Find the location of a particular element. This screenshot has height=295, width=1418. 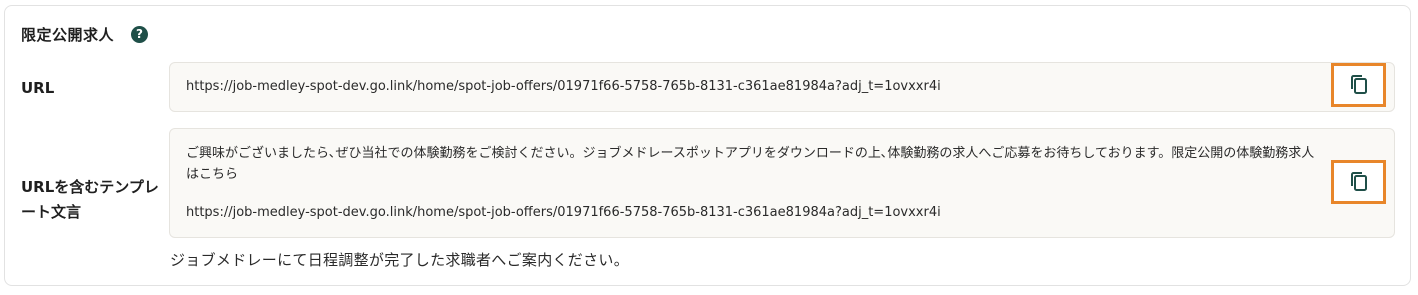

copy-template-button is located at coordinates (1358, 182).